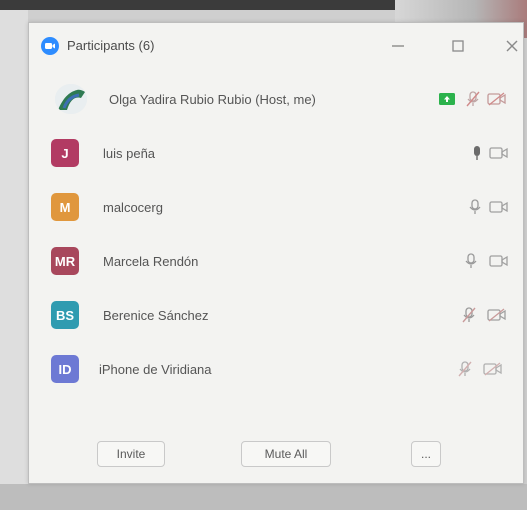 The width and height of the screenshot is (527, 510). I want to click on minimize-button, so click(398, 46).